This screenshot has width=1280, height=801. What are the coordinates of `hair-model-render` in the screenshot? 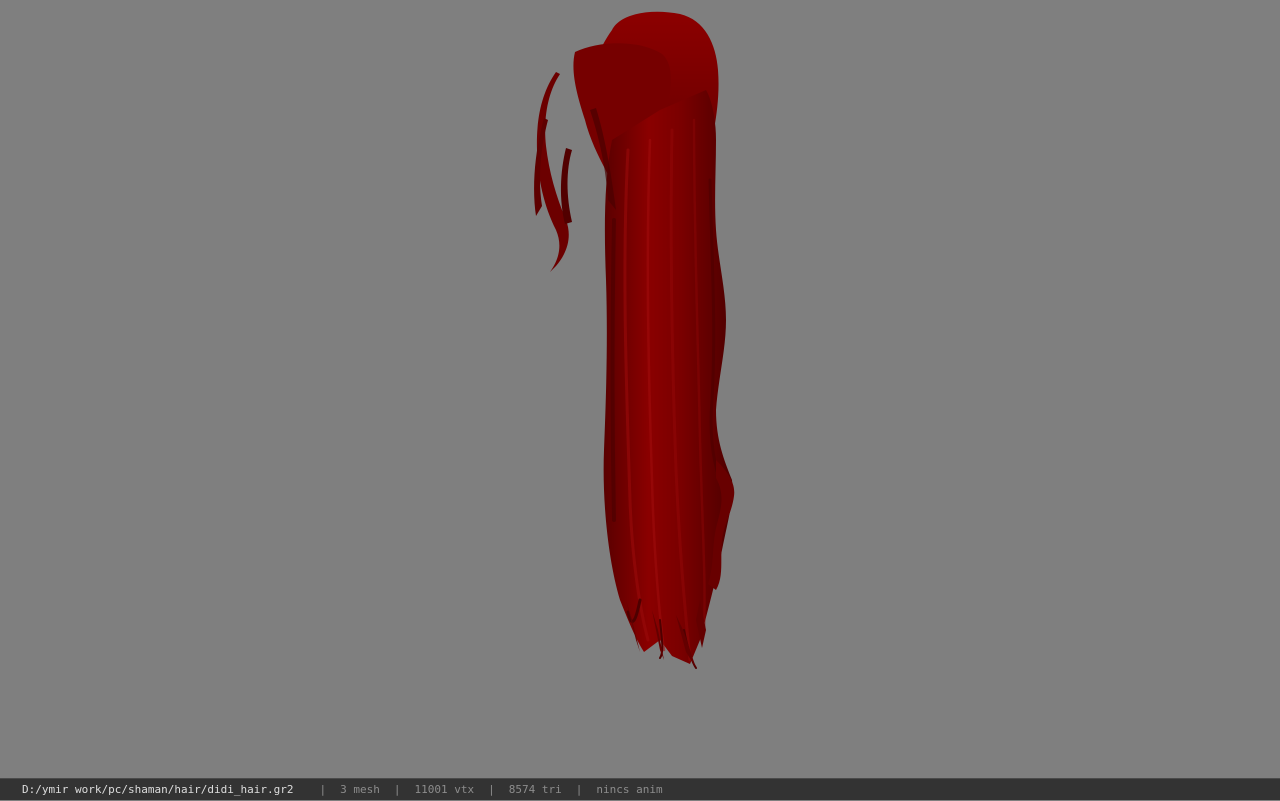 It's located at (634, 340).